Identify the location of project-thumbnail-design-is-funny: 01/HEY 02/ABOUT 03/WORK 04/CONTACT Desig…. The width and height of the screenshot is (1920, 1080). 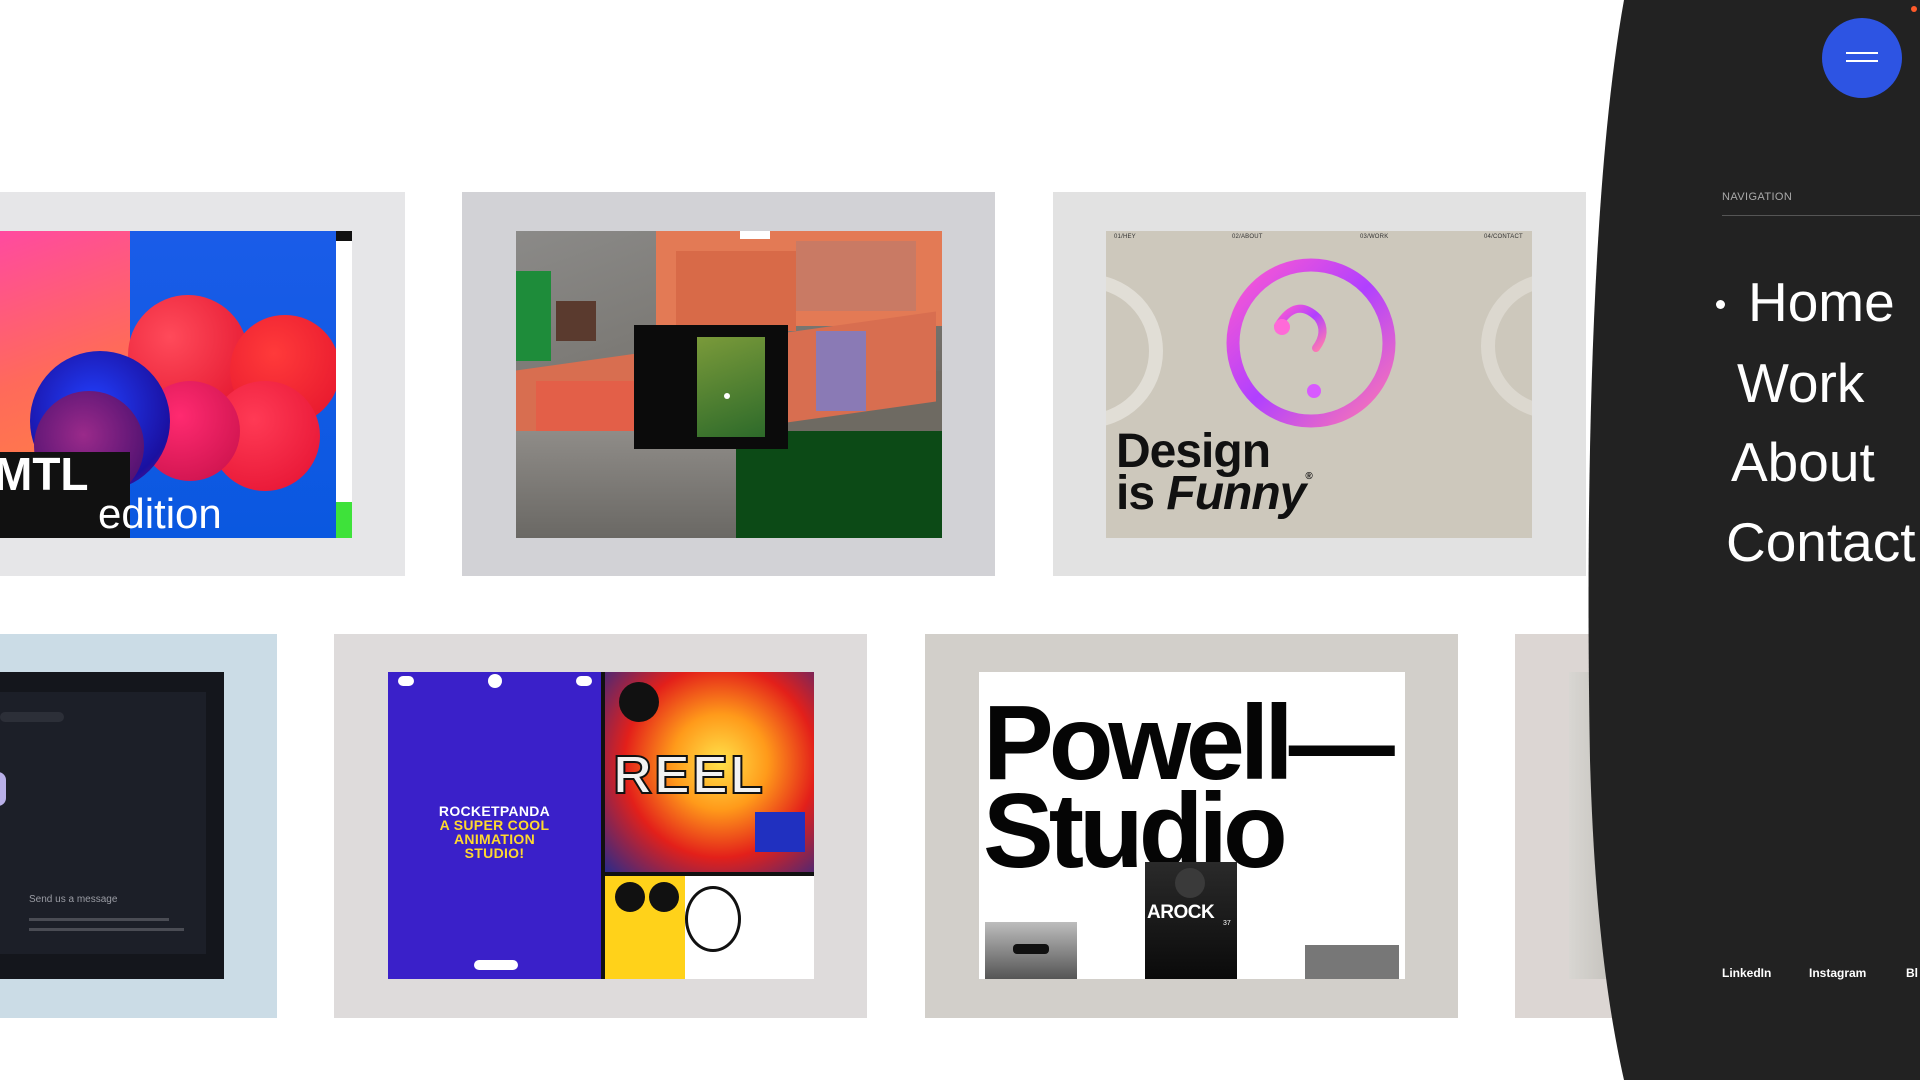
(1319, 384).